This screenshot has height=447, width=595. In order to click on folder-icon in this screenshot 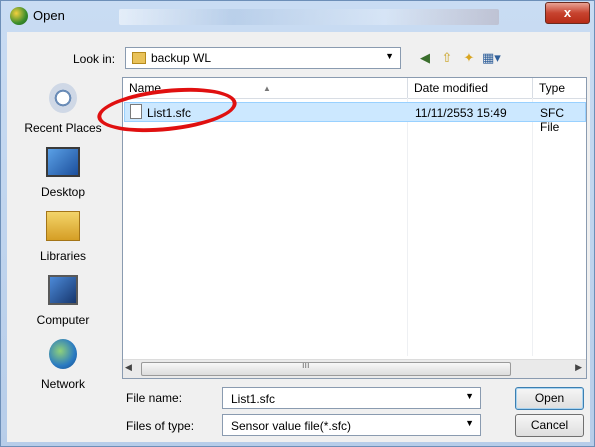, I will do `click(139, 58)`.